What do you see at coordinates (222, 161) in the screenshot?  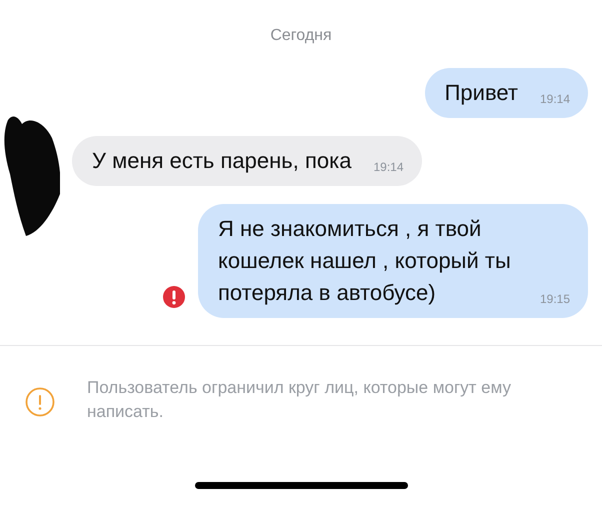 I see `message-text: У меня есть парень, пока` at bounding box center [222, 161].